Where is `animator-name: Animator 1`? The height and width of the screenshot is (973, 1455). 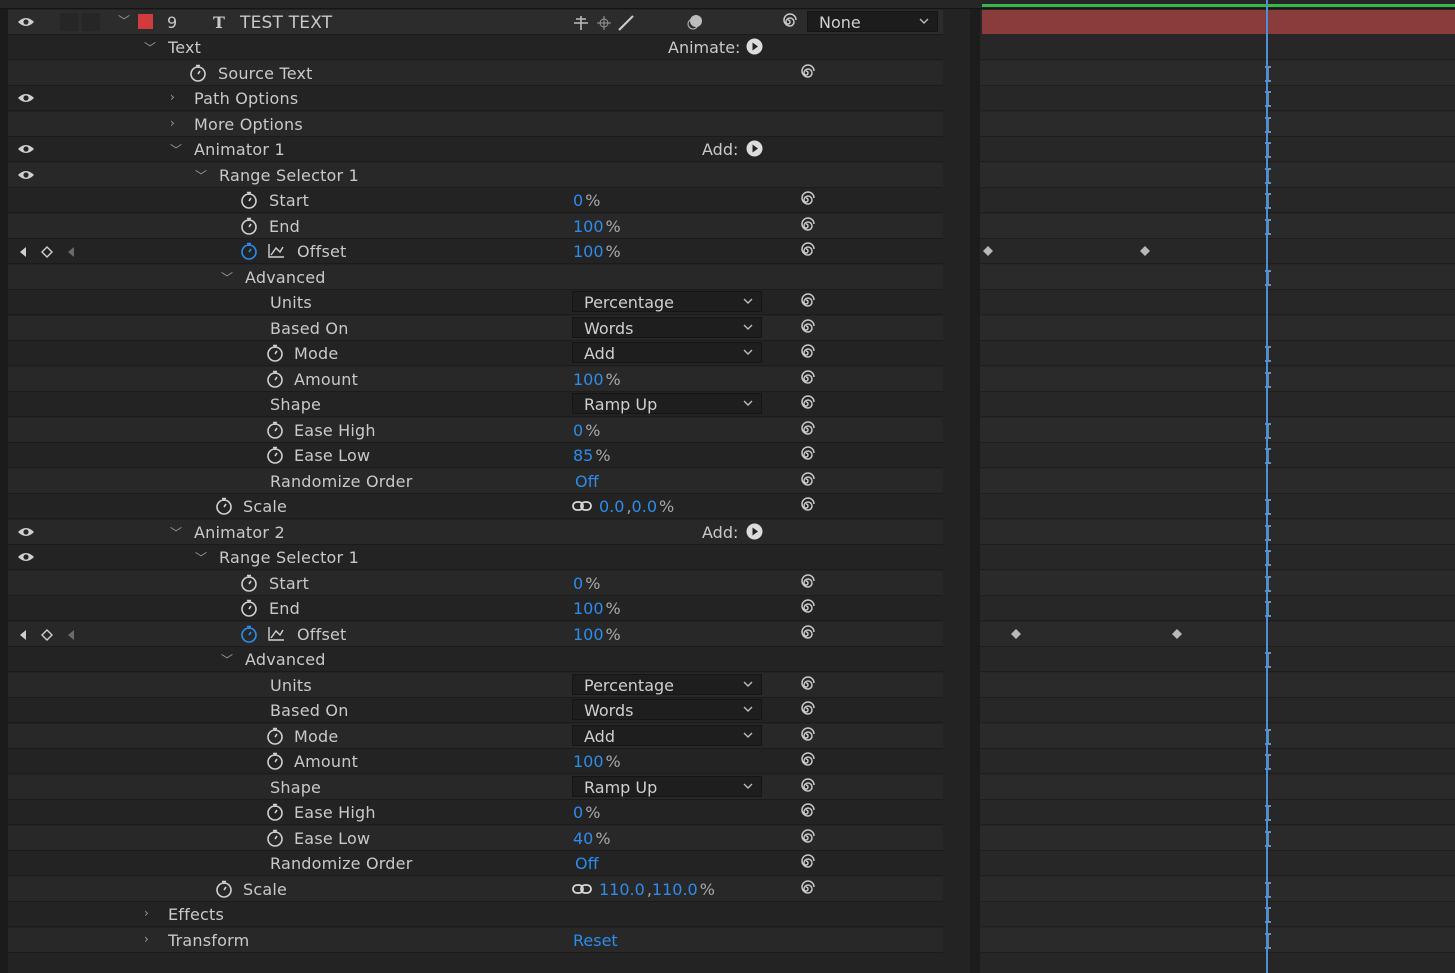
animator-name: Animator 1 is located at coordinates (239, 149).